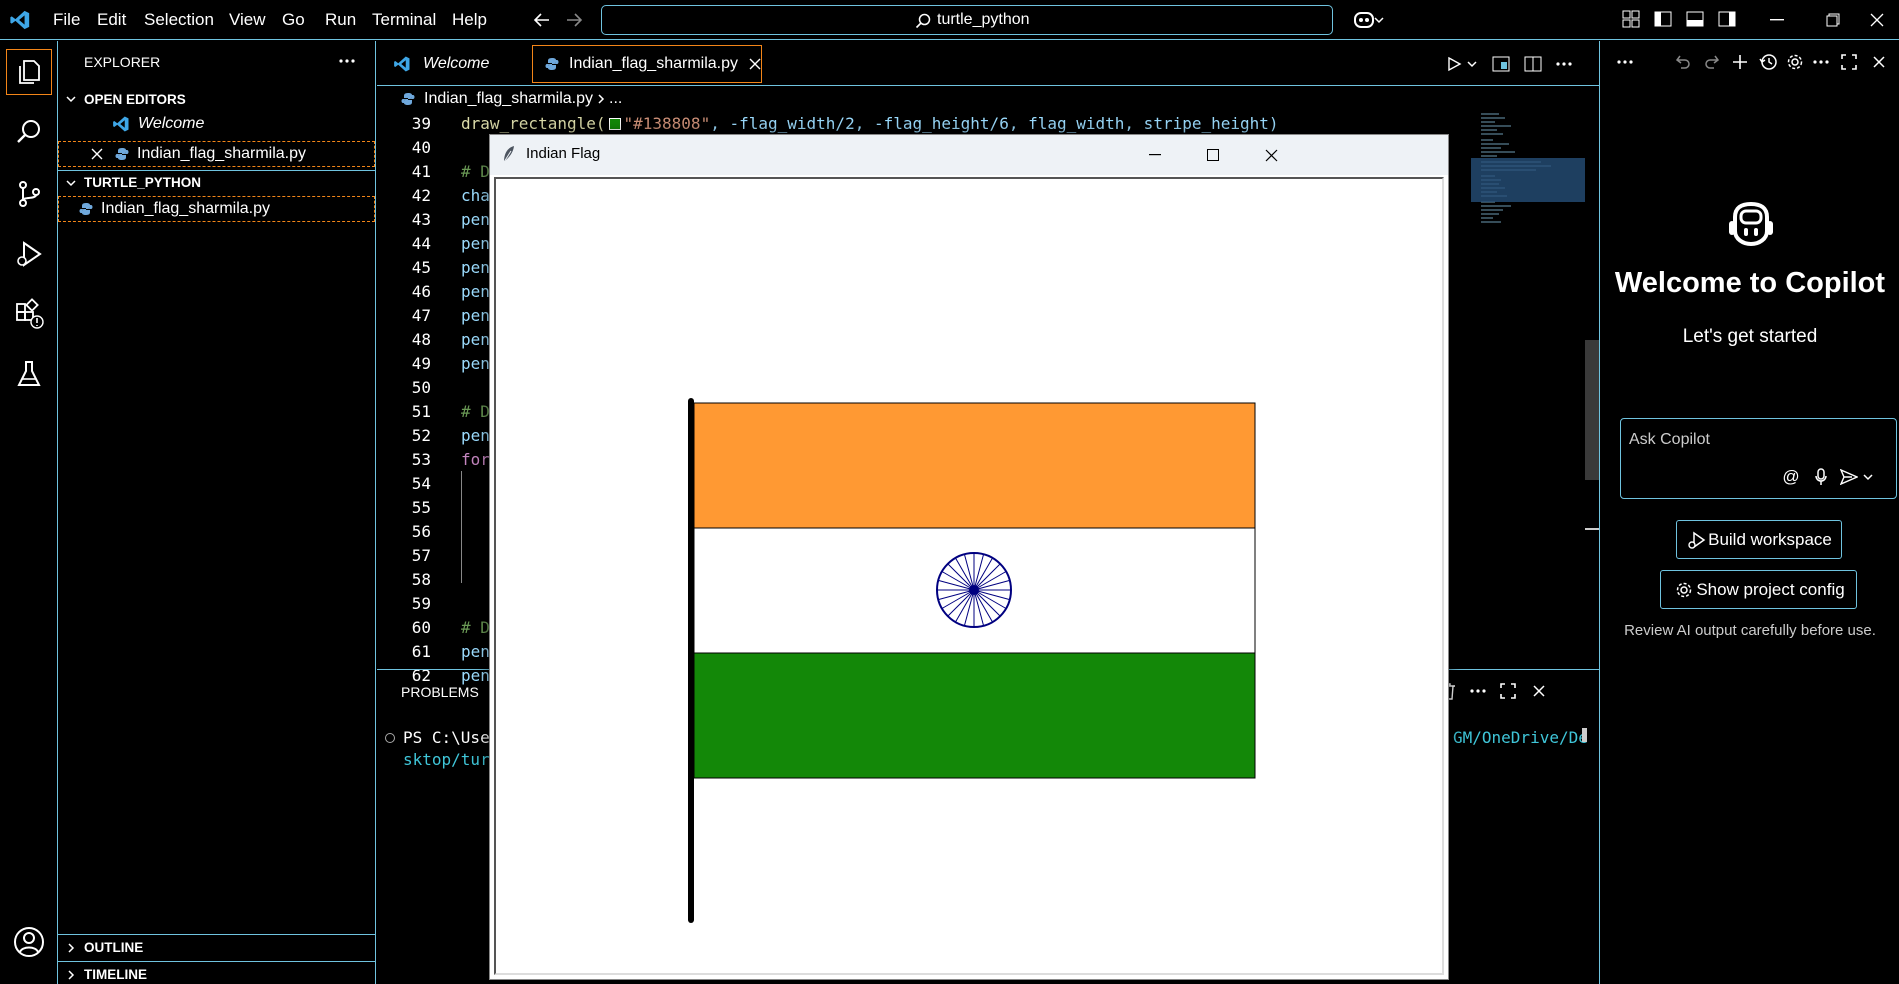 This screenshot has height=984, width=1899. I want to click on menu-edit: Edit, so click(111, 20).